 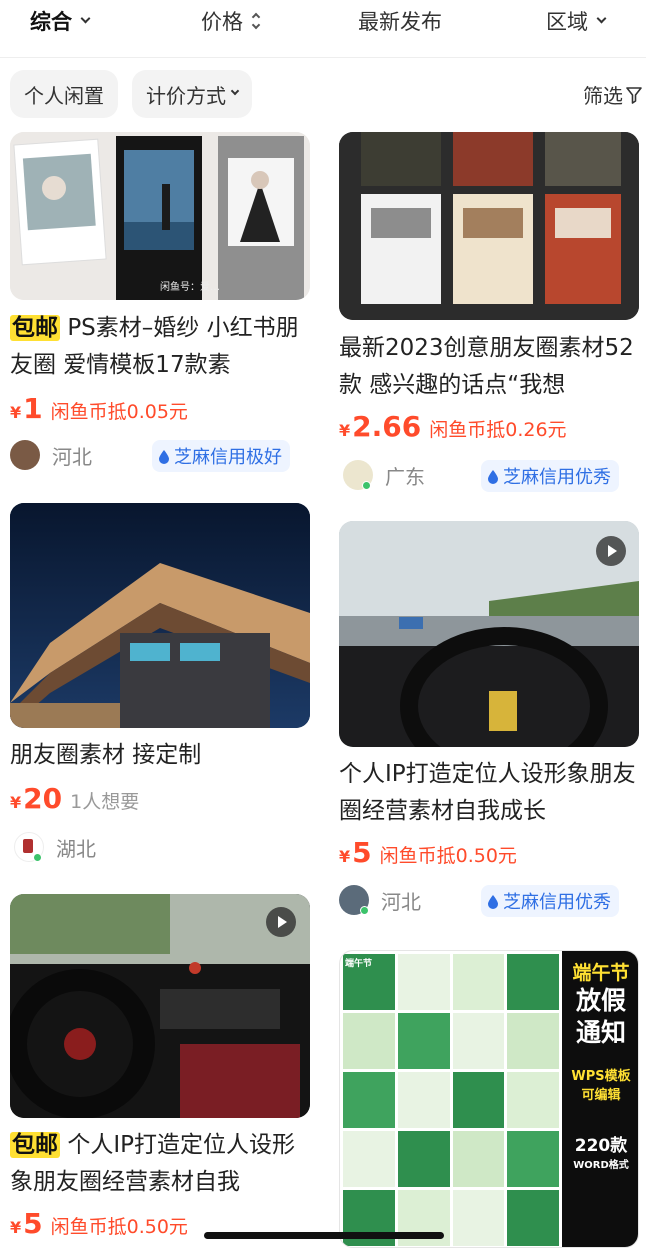 I want to click on listing-image: 端午节 端午节 放假 通知 WPS模板 可编辑 220款 WORD格式, so click(x=489, y=1099).